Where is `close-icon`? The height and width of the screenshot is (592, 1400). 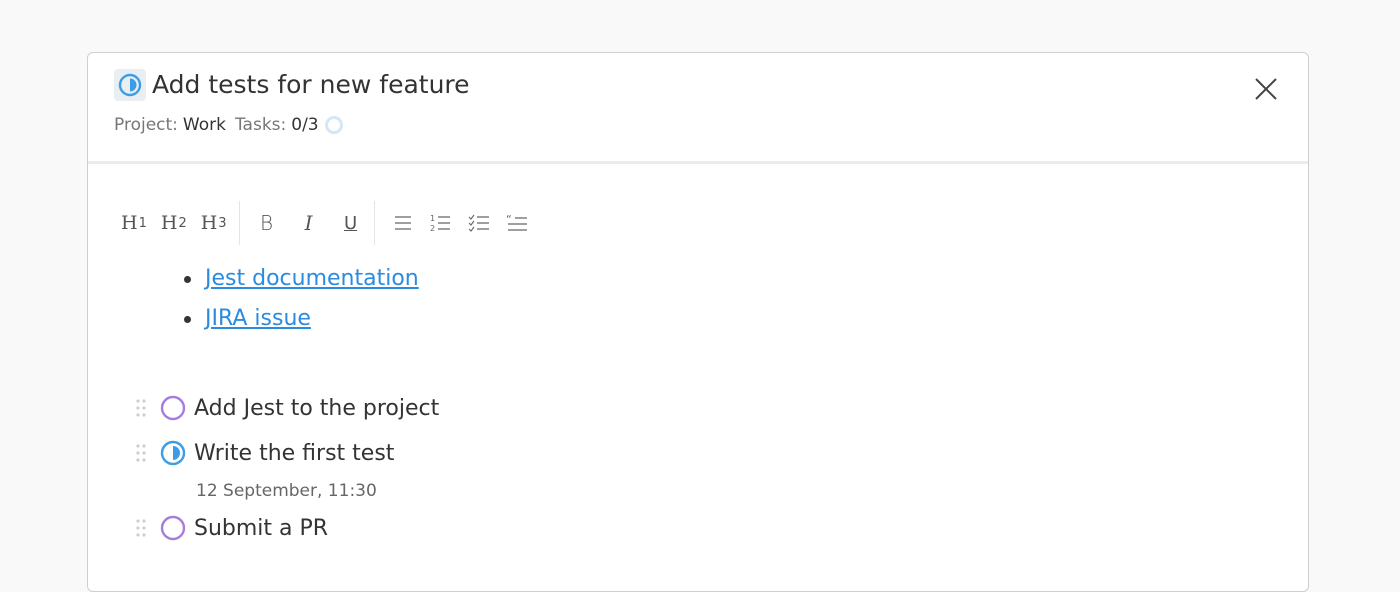
close-icon is located at coordinates (1266, 89).